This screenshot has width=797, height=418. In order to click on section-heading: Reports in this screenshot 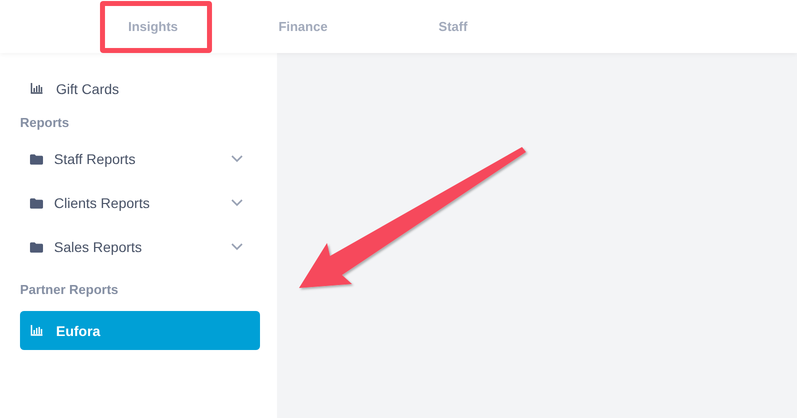, I will do `click(45, 123)`.